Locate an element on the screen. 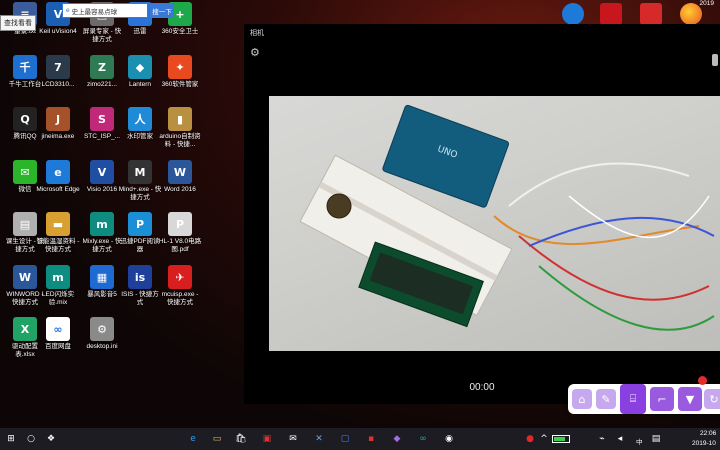 The height and width of the screenshot is (450, 720). desktop-icon-label: 百度网盘 is located at coordinates (58, 346).